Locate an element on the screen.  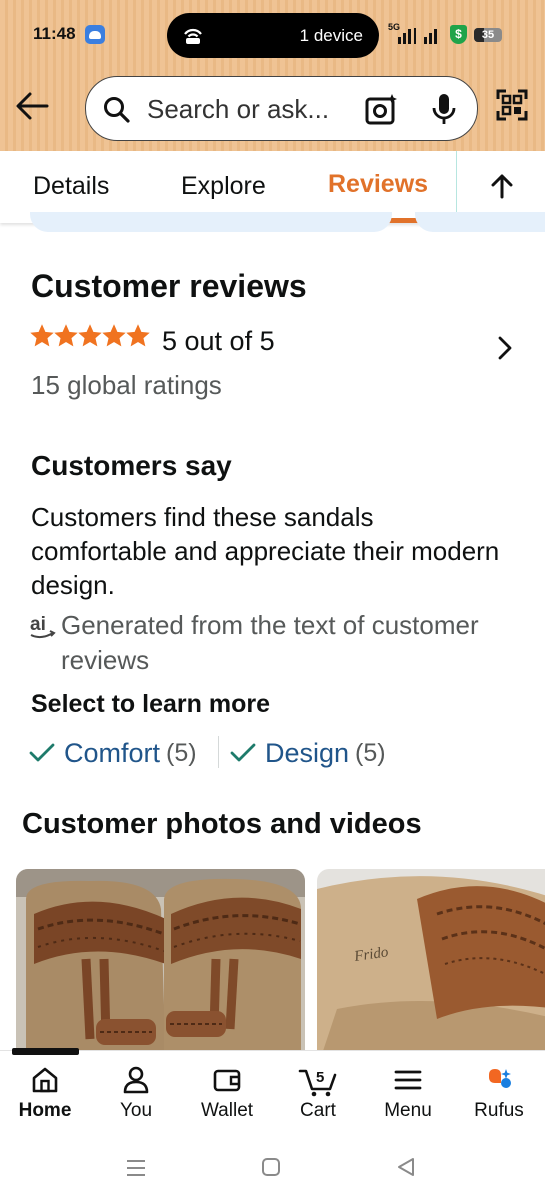
star-rating is located at coordinates (90, 336).